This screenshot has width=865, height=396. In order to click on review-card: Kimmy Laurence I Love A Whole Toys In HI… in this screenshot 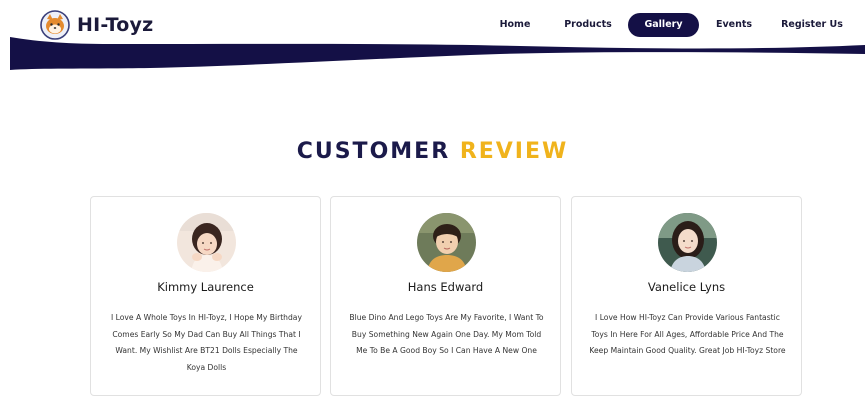, I will do `click(205, 296)`.